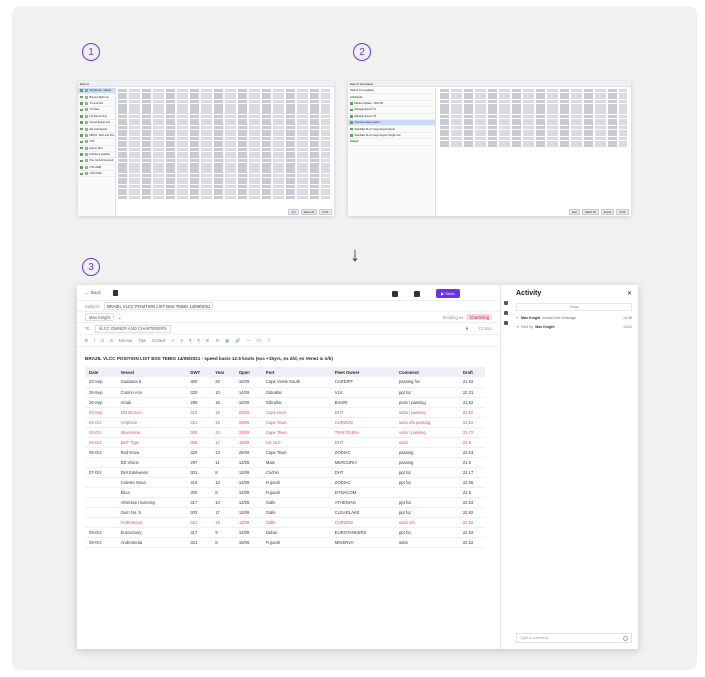 The image size is (705, 677). Describe the element at coordinates (365, 116) in the screenshot. I see `template-item-label: Manage Export VS` at that location.